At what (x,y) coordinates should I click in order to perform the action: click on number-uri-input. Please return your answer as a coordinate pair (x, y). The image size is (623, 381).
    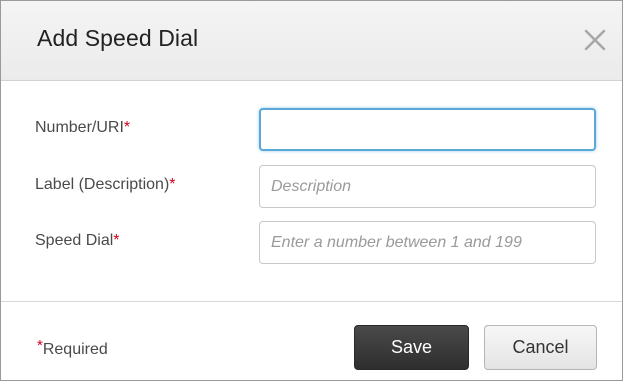
    Looking at the image, I should click on (427, 129).